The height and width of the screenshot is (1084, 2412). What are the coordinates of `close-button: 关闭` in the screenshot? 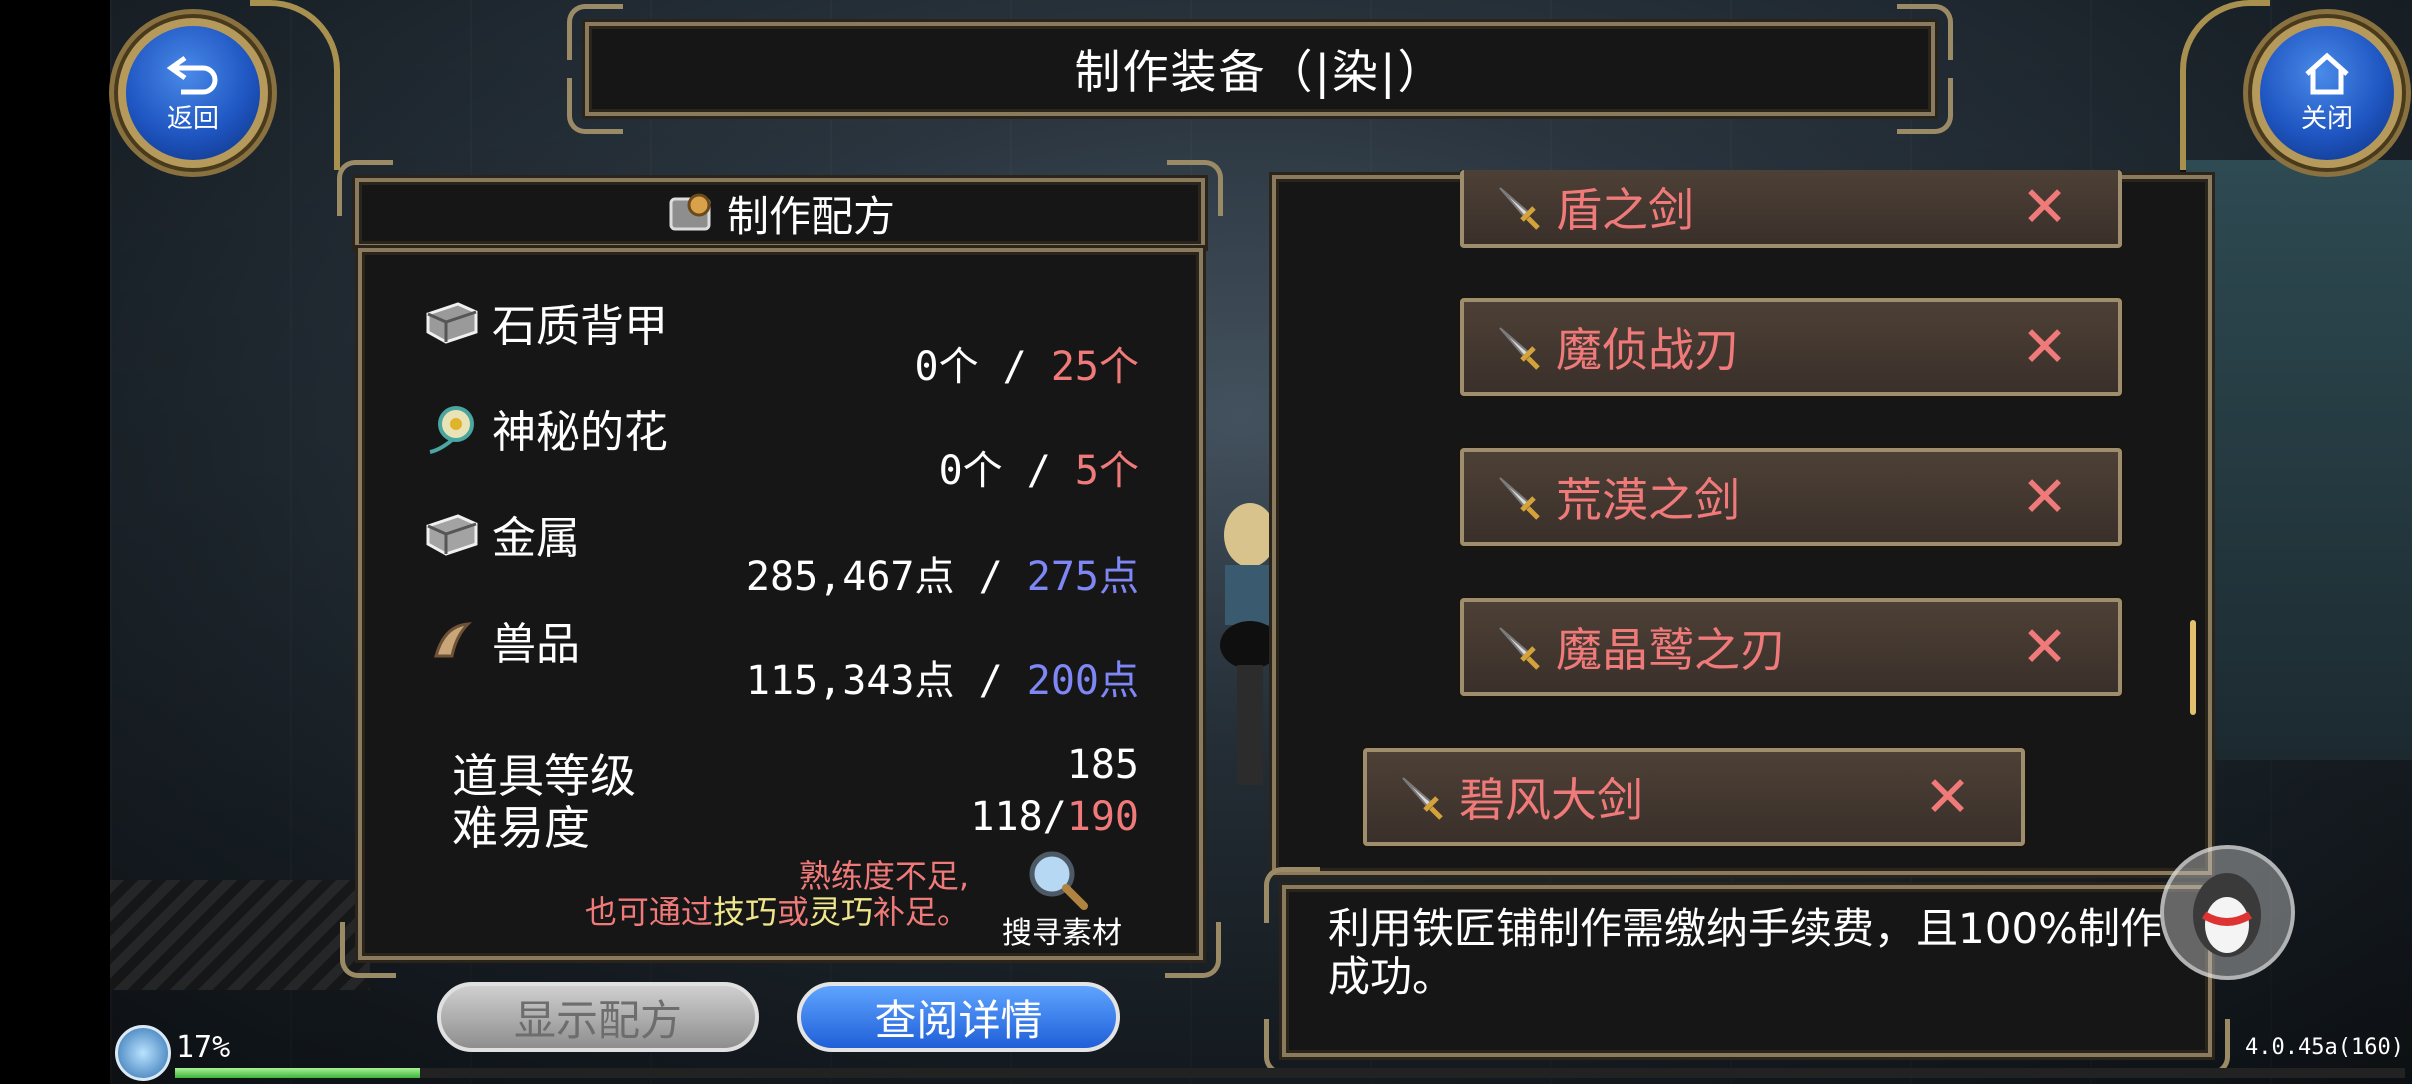 It's located at (2327, 93).